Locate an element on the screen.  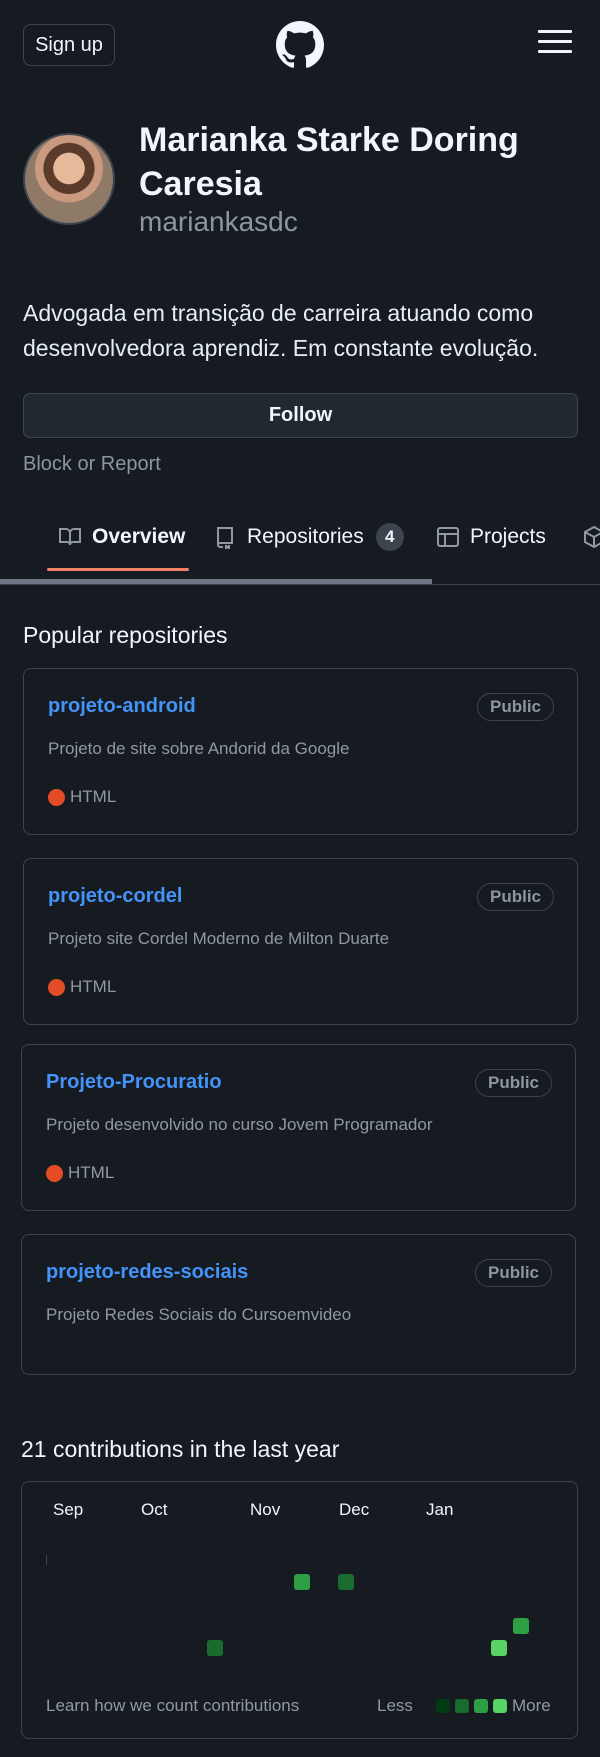
repo-link: projeto-redes-sociais is located at coordinates (147, 1272).